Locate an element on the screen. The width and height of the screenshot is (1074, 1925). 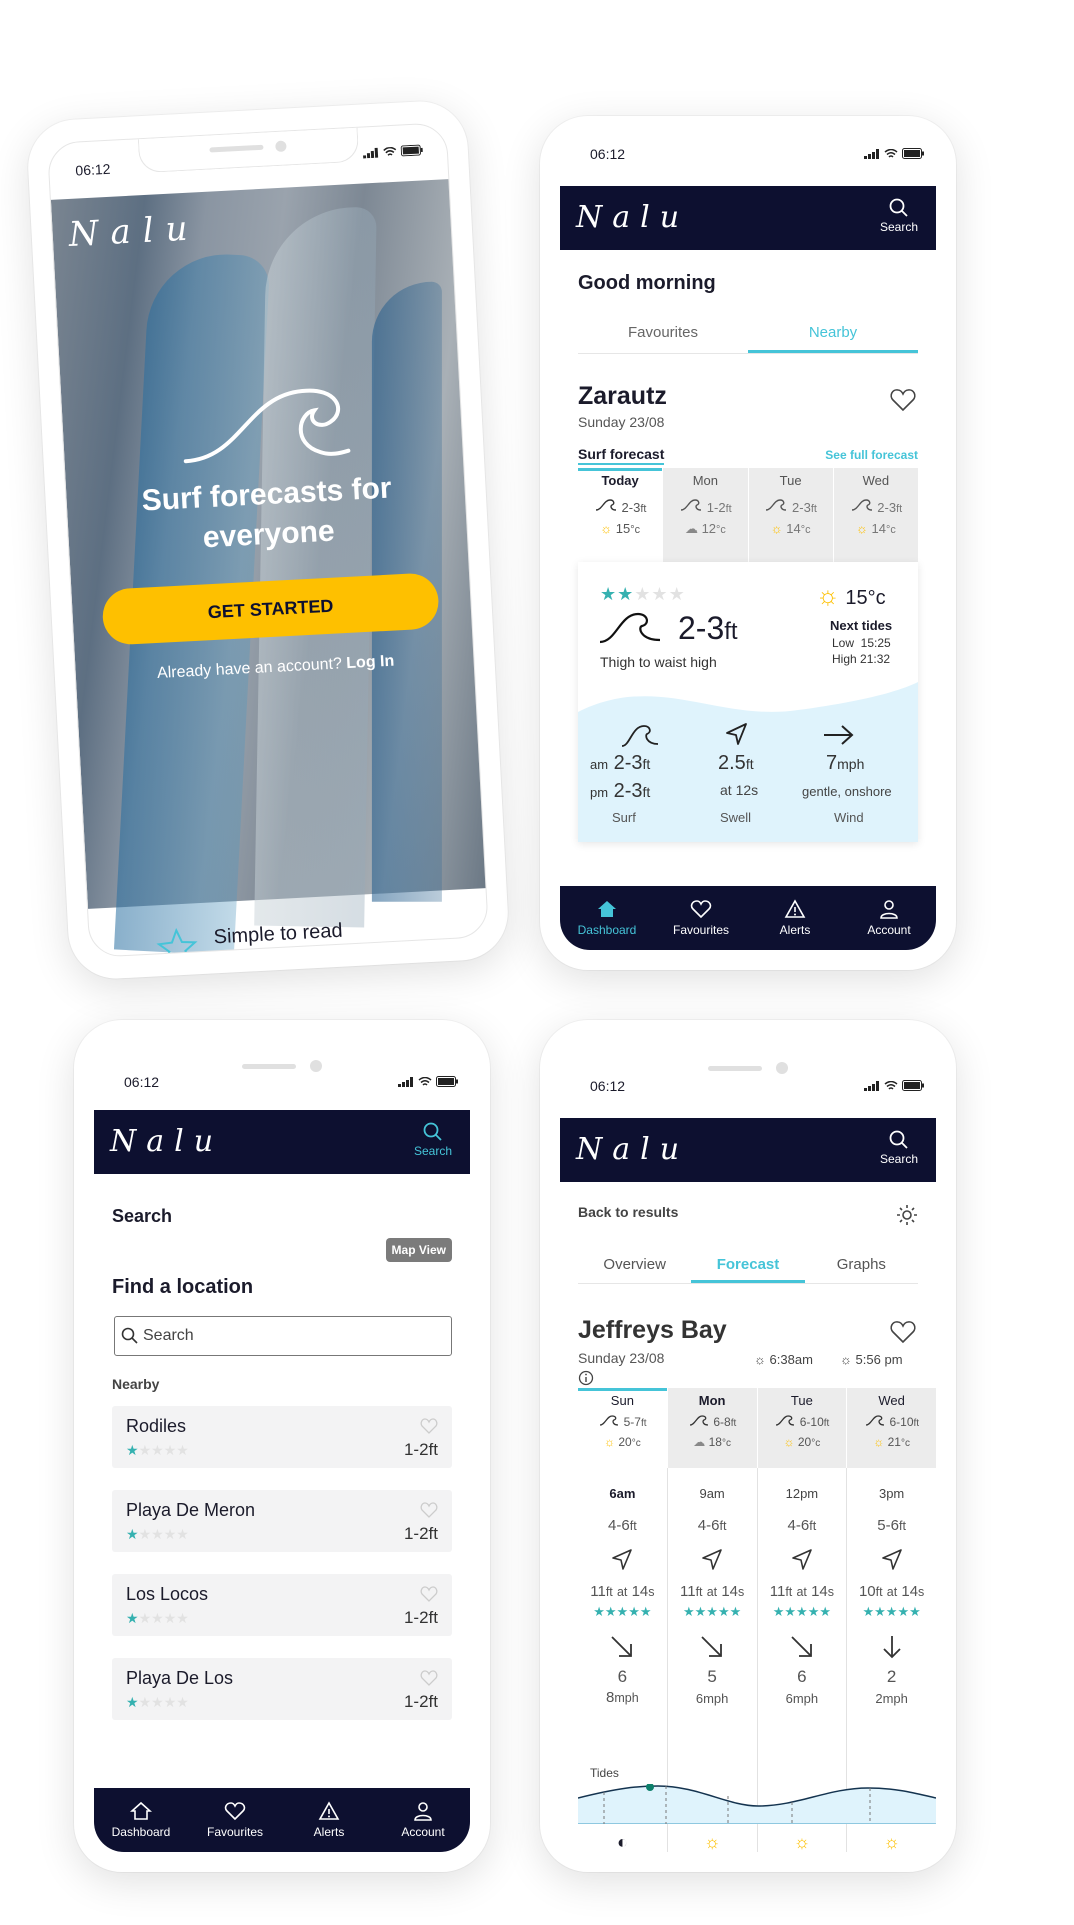
day-mon: Mon 6-8ft ☁ 18°c is located at coordinates (711, 1428).